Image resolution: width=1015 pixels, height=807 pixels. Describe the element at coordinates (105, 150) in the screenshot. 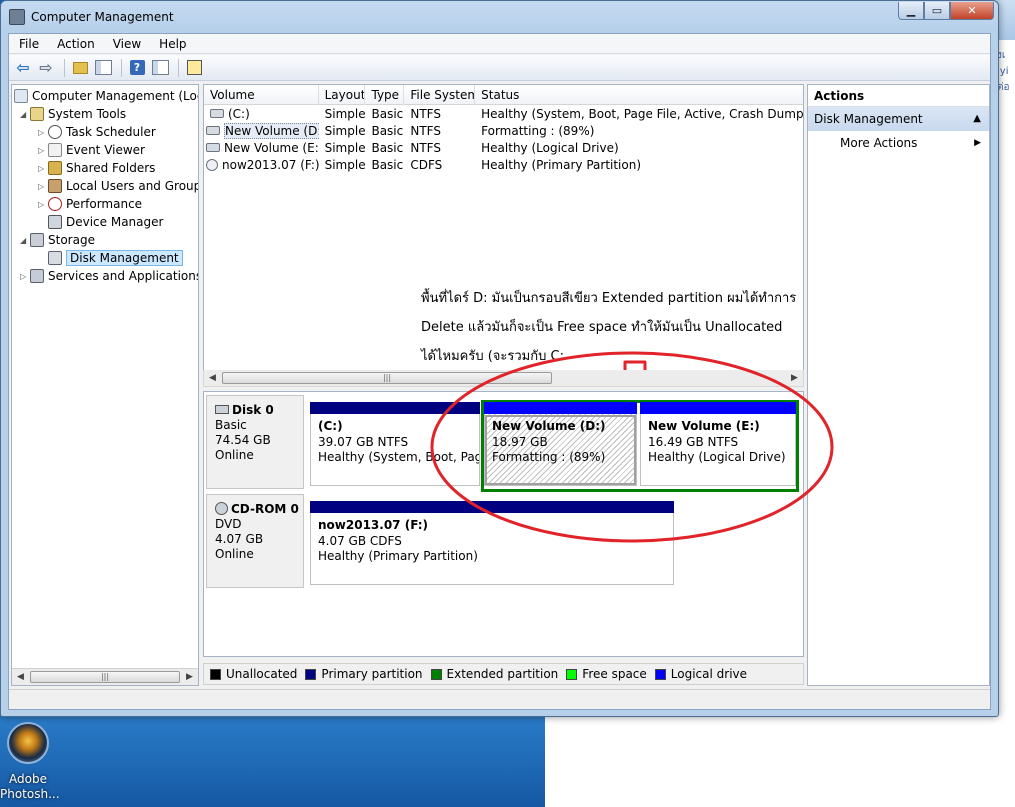

I see `tree-item-label: Event Viewer` at that location.